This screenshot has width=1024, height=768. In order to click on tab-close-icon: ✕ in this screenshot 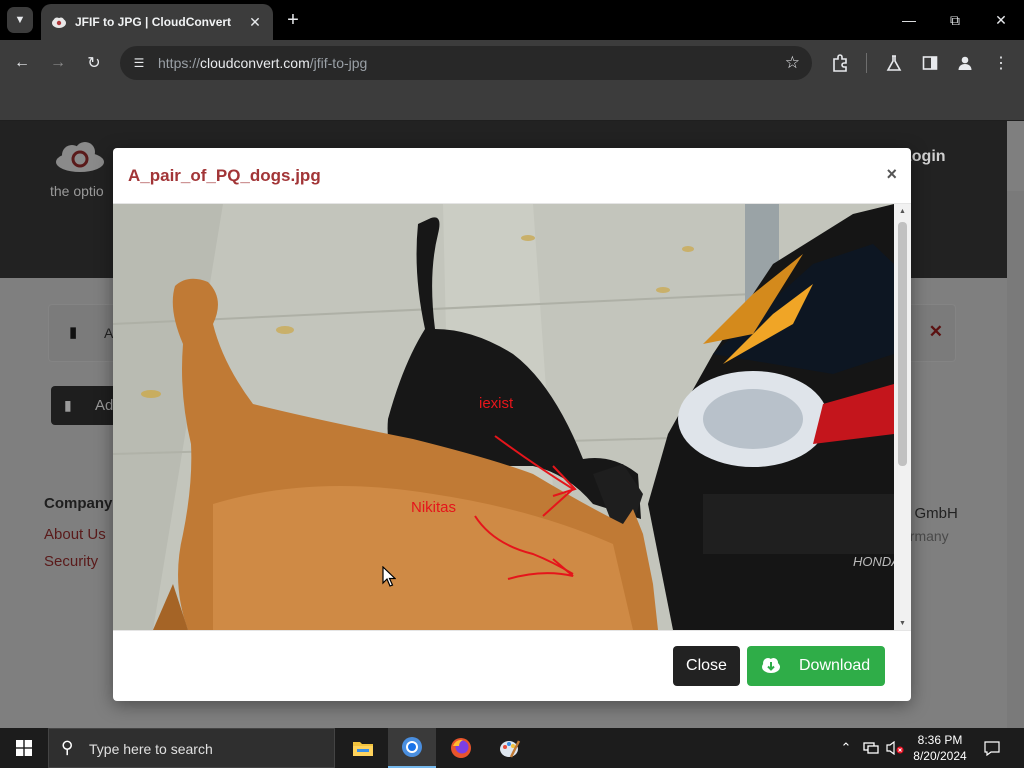, I will do `click(255, 22)`.